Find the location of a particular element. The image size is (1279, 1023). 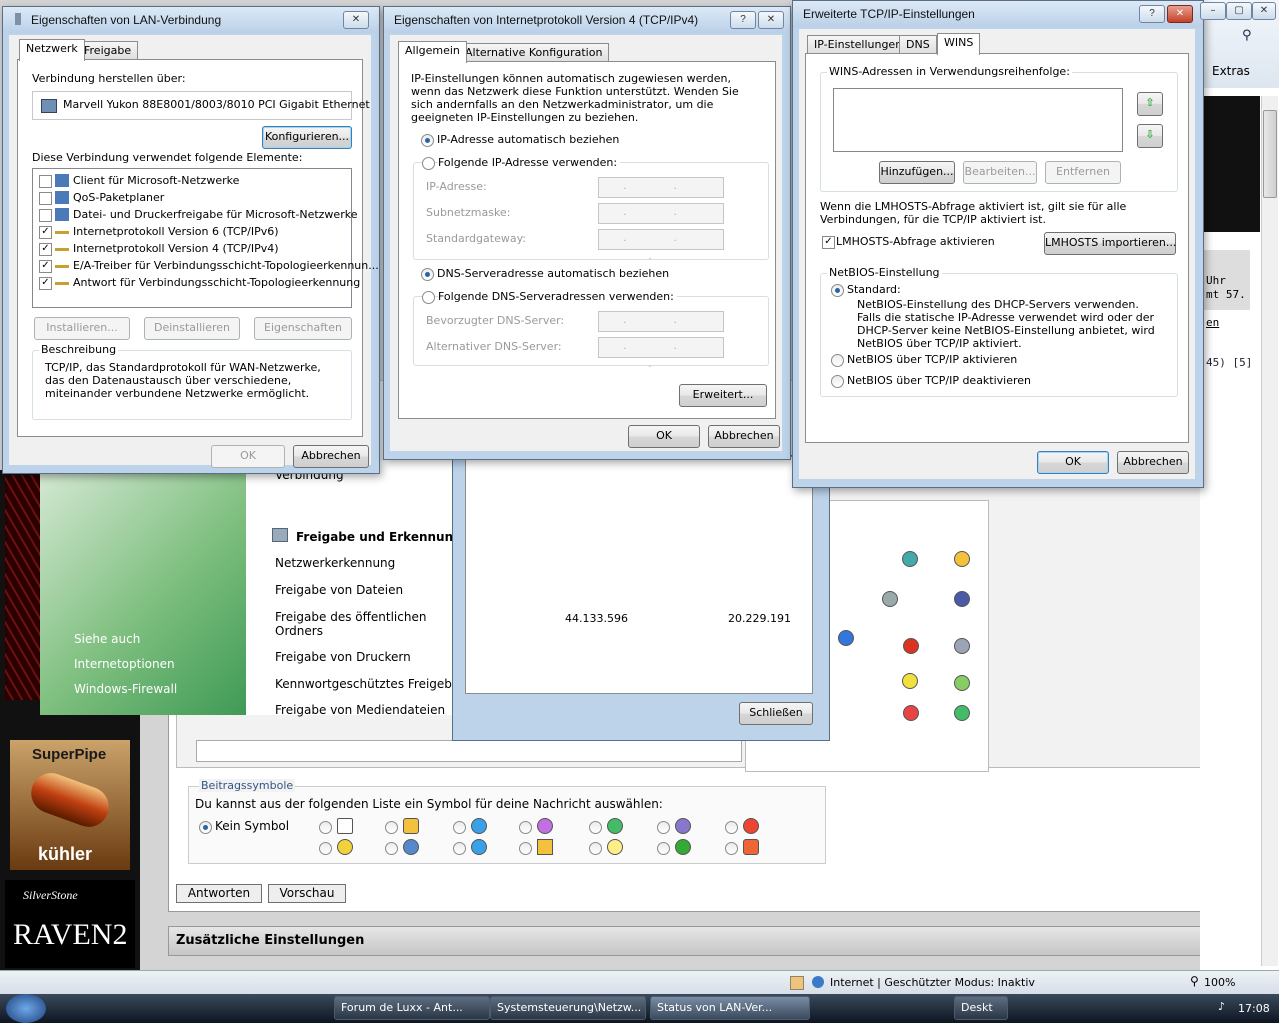

extras-menu: Extras is located at coordinates (1231, 71).